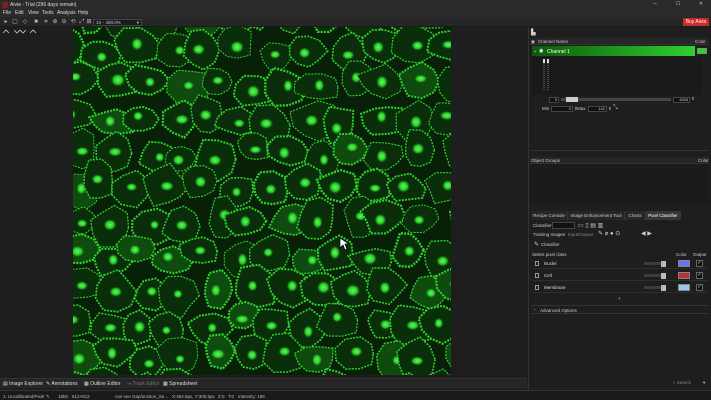  What do you see at coordinates (597, 109) in the screenshot?
I see `max-field: 142` at bounding box center [597, 109].